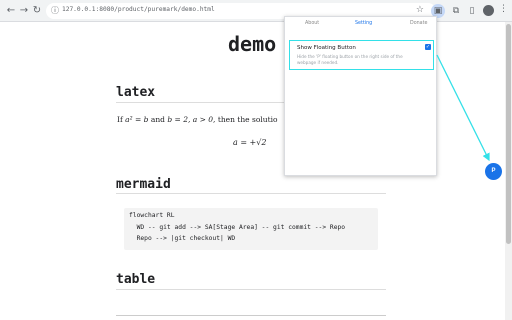 This screenshot has height=320, width=512. What do you see at coordinates (456, 11) in the screenshot?
I see `extensions-puzzle-icon: ⧉` at bounding box center [456, 11].